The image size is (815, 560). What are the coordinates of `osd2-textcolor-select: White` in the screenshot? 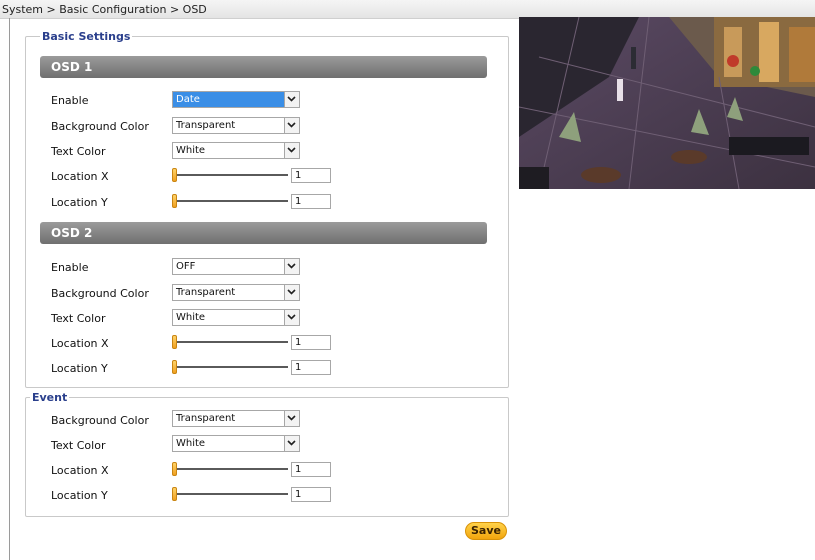 It's located at (236, 317).